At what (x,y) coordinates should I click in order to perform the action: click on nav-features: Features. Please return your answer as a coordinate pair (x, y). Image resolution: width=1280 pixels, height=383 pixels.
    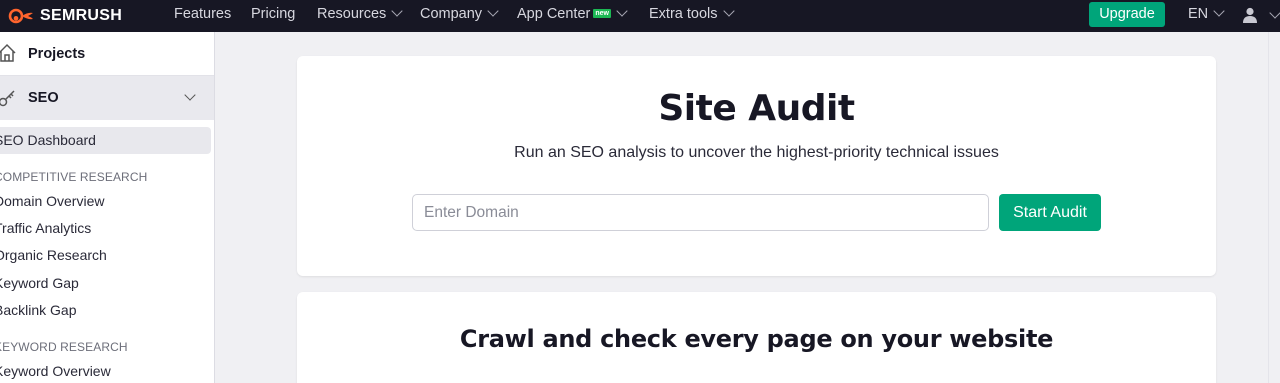
    Looking at the image, I should click on (202, 16).